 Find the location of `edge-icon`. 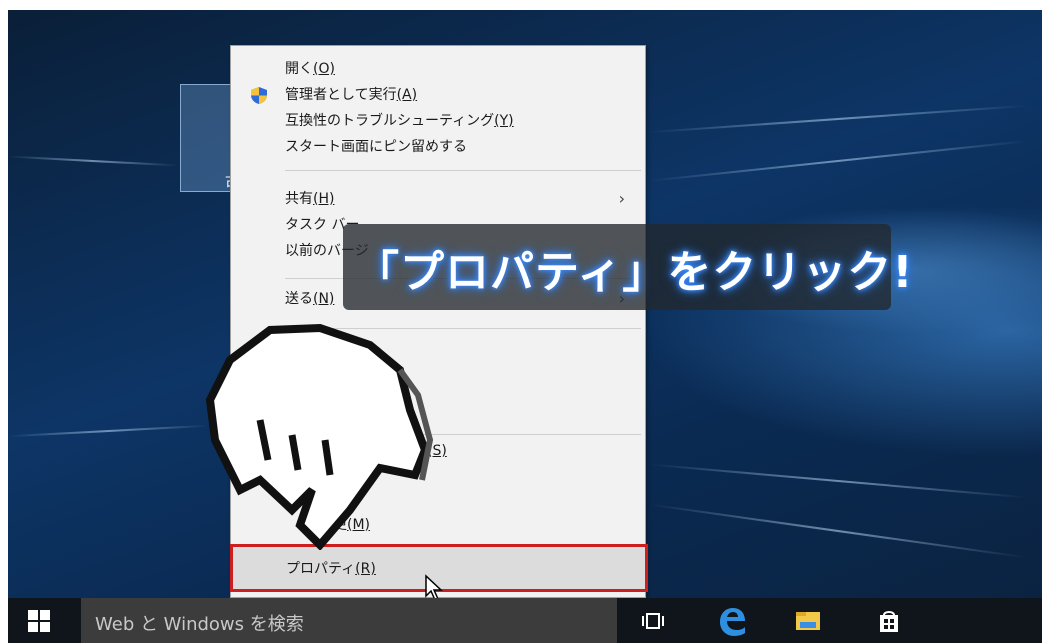

edge-icon is located at coordinates (732, 621).